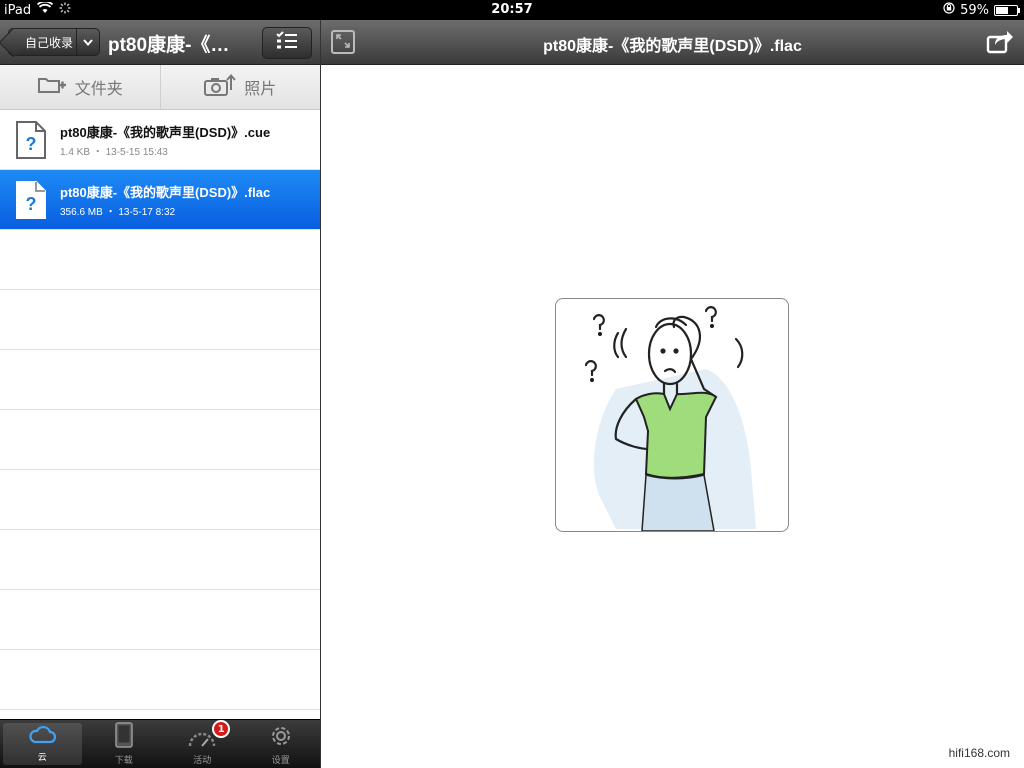 The width and height of the screenshot is (1024, 768). I want to click on photo-label: 照片, so click(260, 88).